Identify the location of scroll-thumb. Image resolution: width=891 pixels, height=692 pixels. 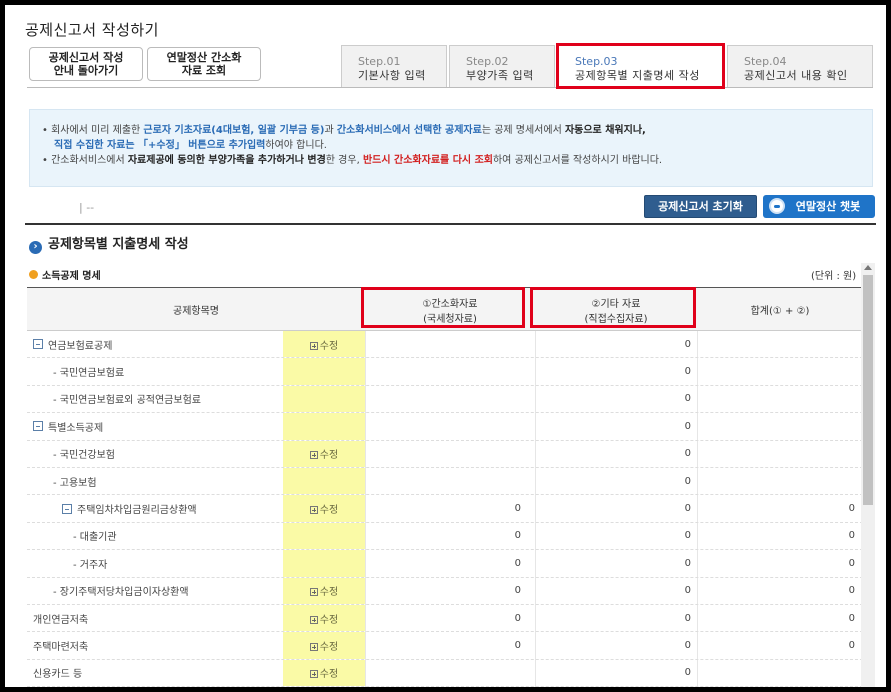
(868, 390).